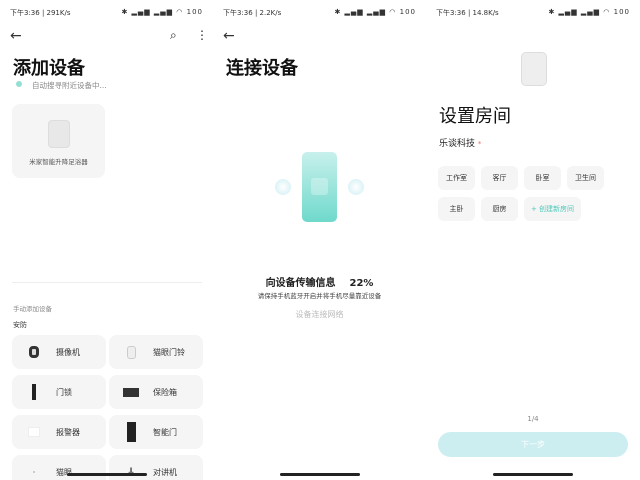 Image resolution: width=640 pixels, height=480 pixels. What do you see at coordinates (319, 187) in the screenshot?
I see `phone-illustration-icon` at bounding box center [319, 187].